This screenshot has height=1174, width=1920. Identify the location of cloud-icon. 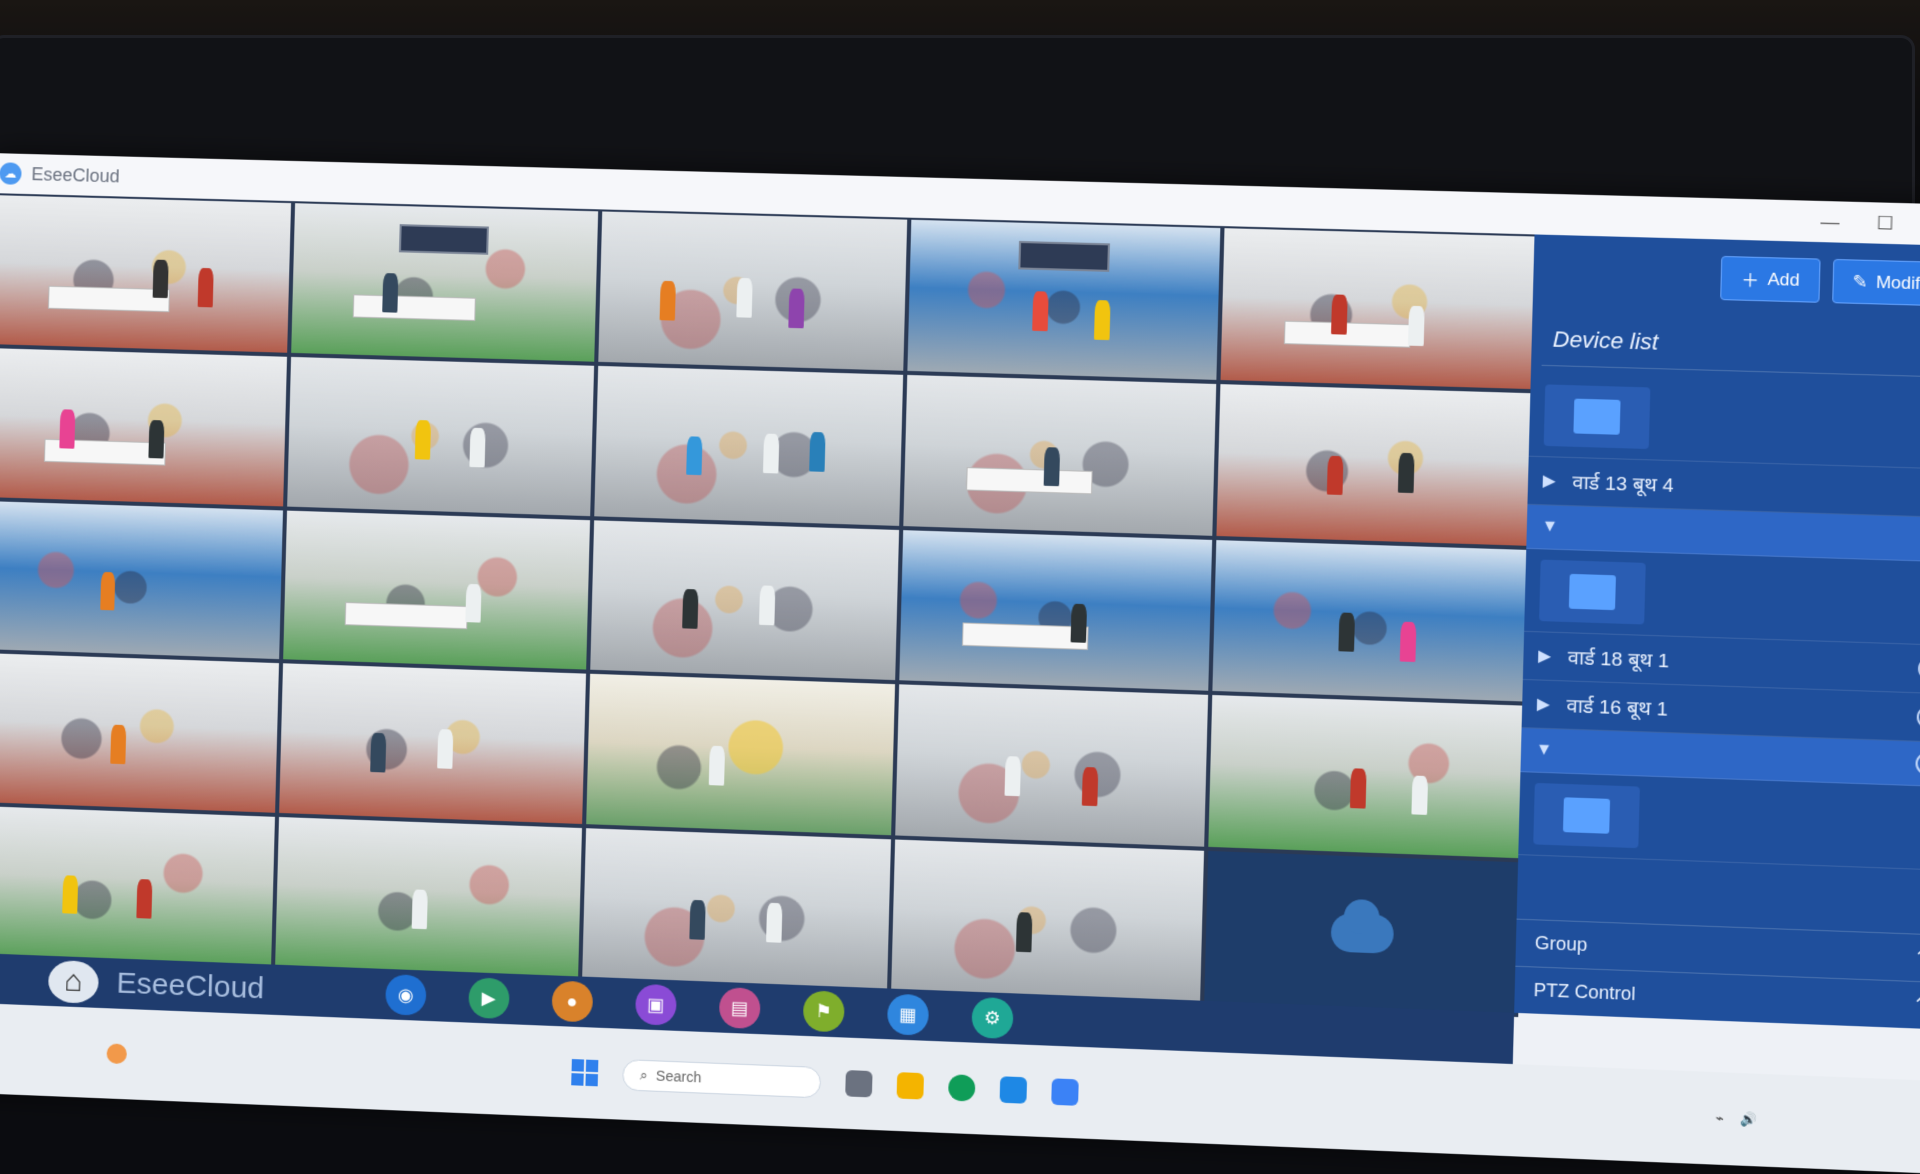
(1362, 932).